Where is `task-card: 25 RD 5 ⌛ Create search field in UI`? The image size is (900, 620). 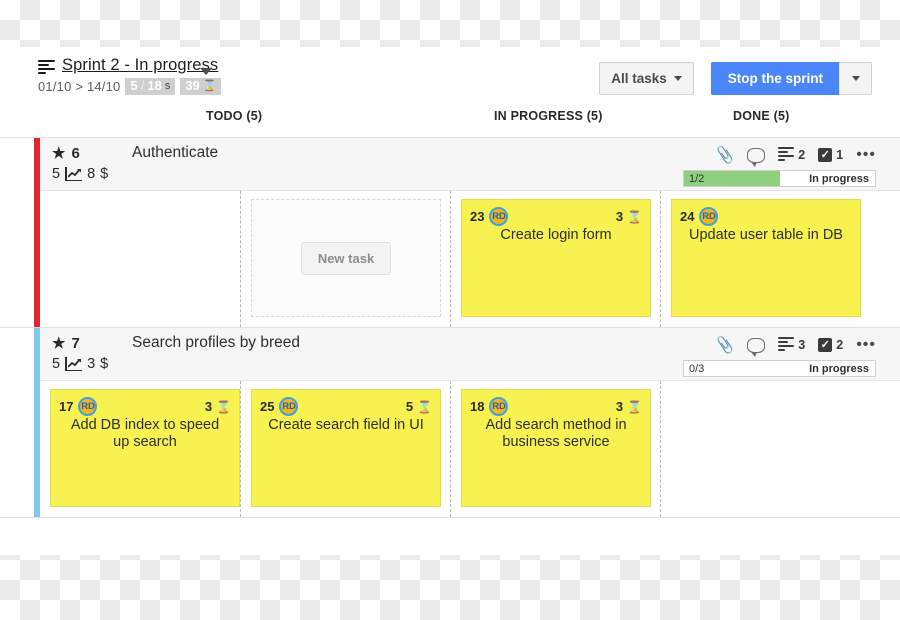 task-card: 25 RD 5 ⌛ Create search field in UI is located at coordinates (346, 448).